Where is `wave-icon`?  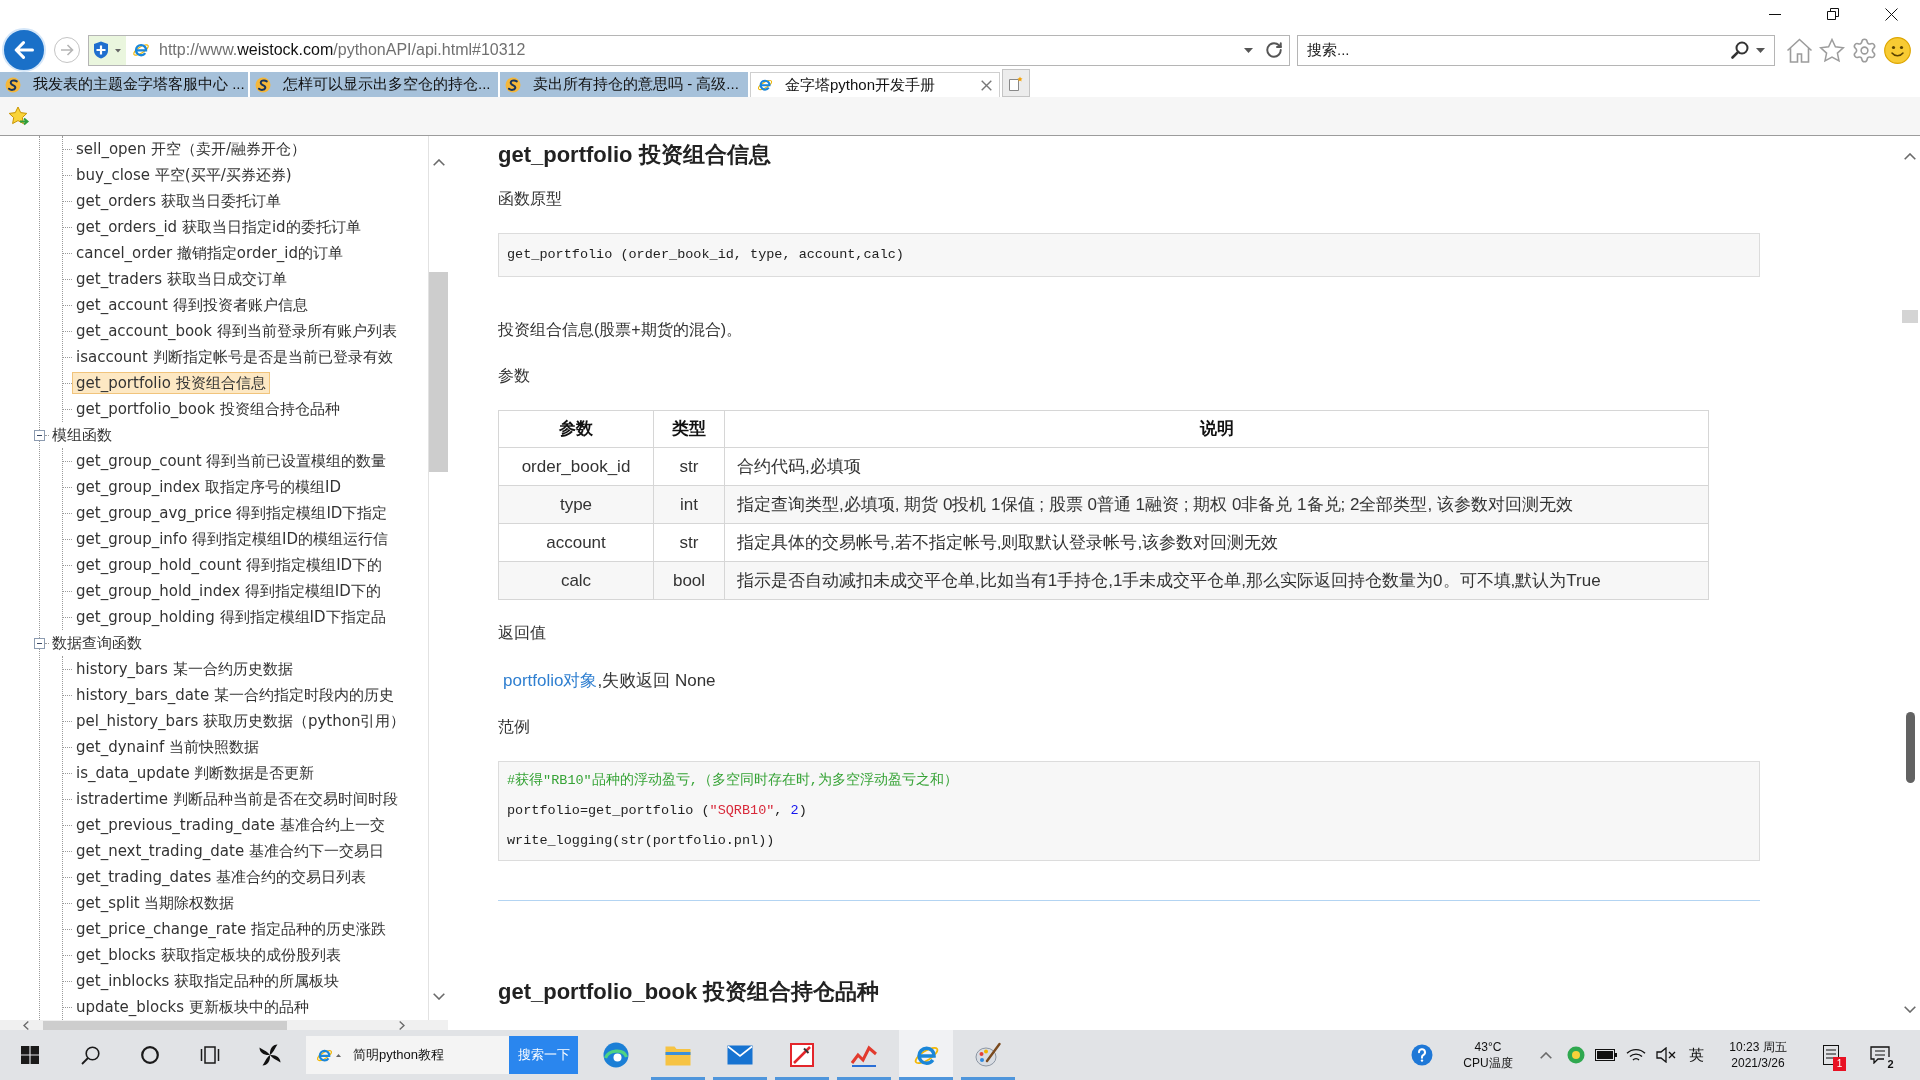
wave-icon is located at coordinates (616, 1055).